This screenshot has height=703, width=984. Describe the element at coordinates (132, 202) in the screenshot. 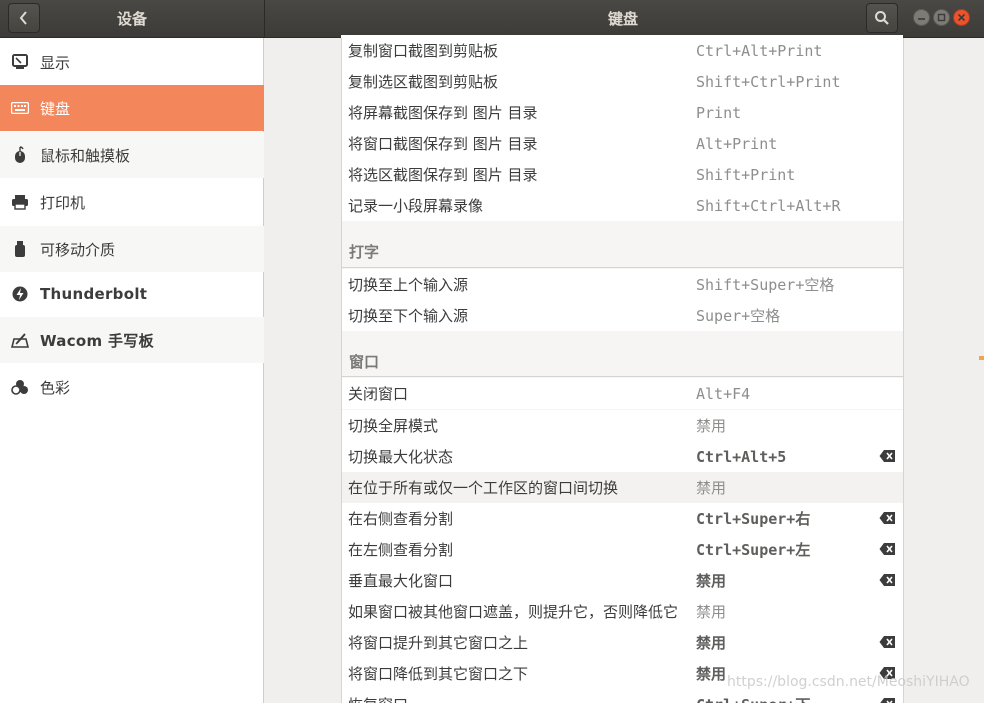

I see `sidebar-item-printer: 打印机` at that location.